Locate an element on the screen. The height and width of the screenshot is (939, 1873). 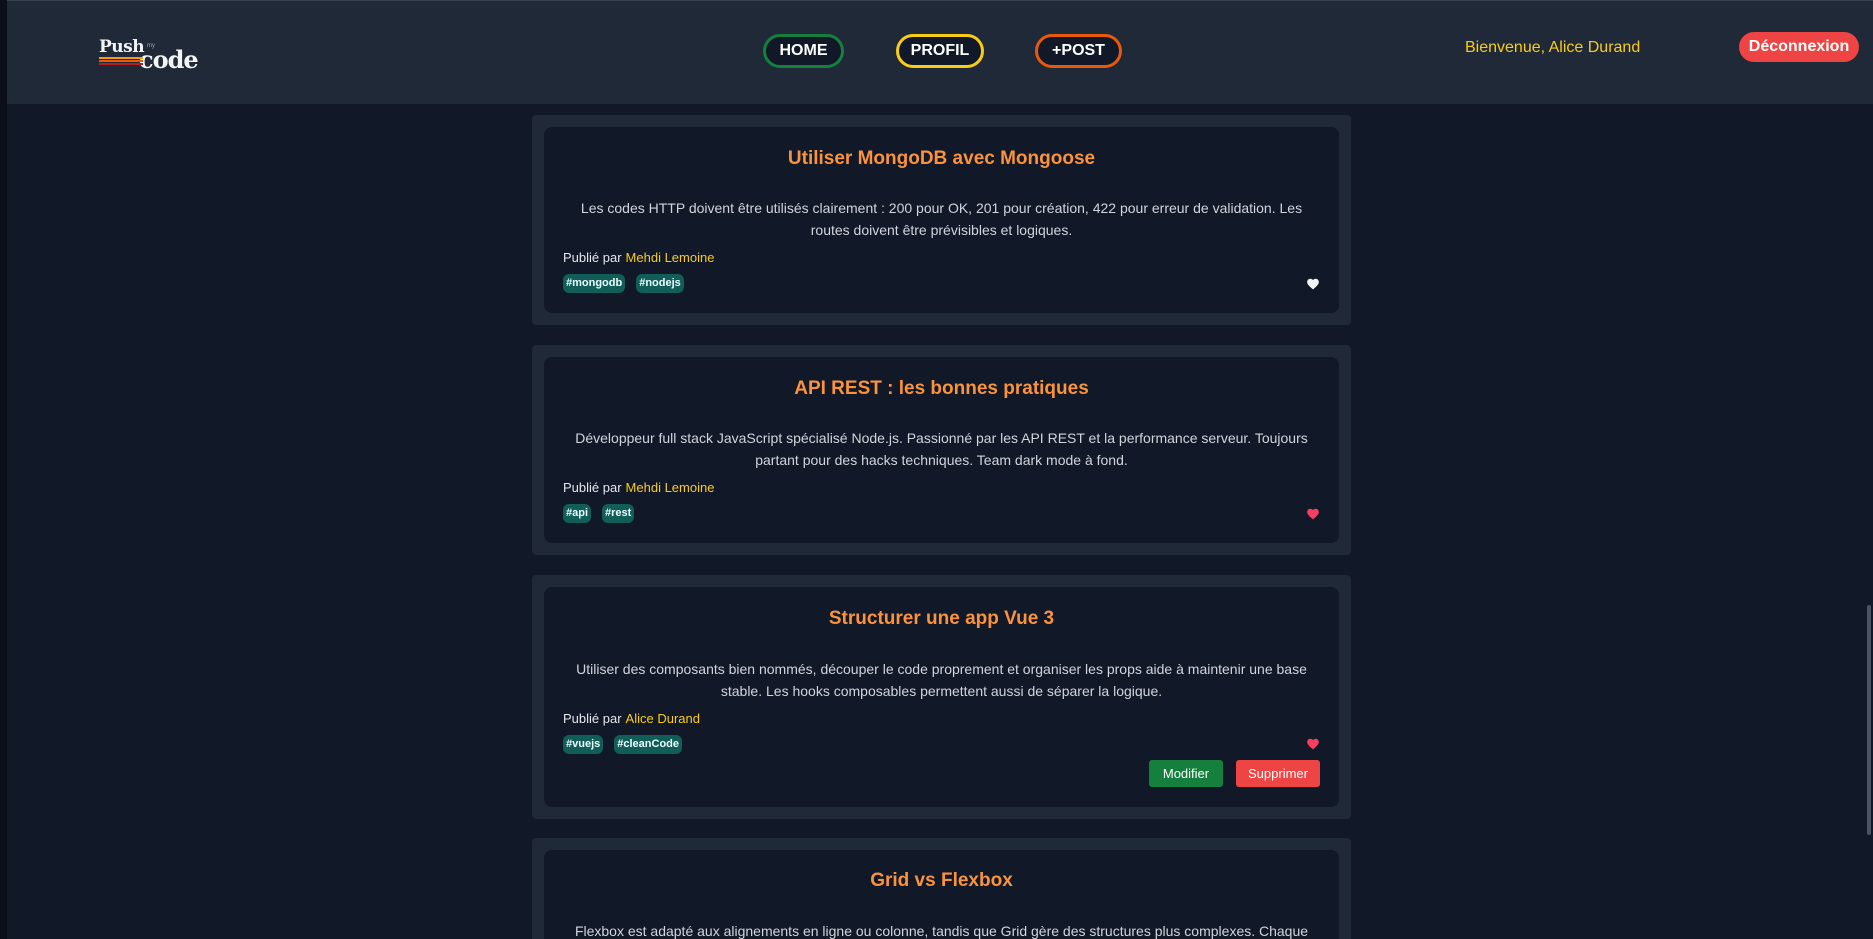
nav-profil-button: PROFIL is located at coordinates (940, 51).